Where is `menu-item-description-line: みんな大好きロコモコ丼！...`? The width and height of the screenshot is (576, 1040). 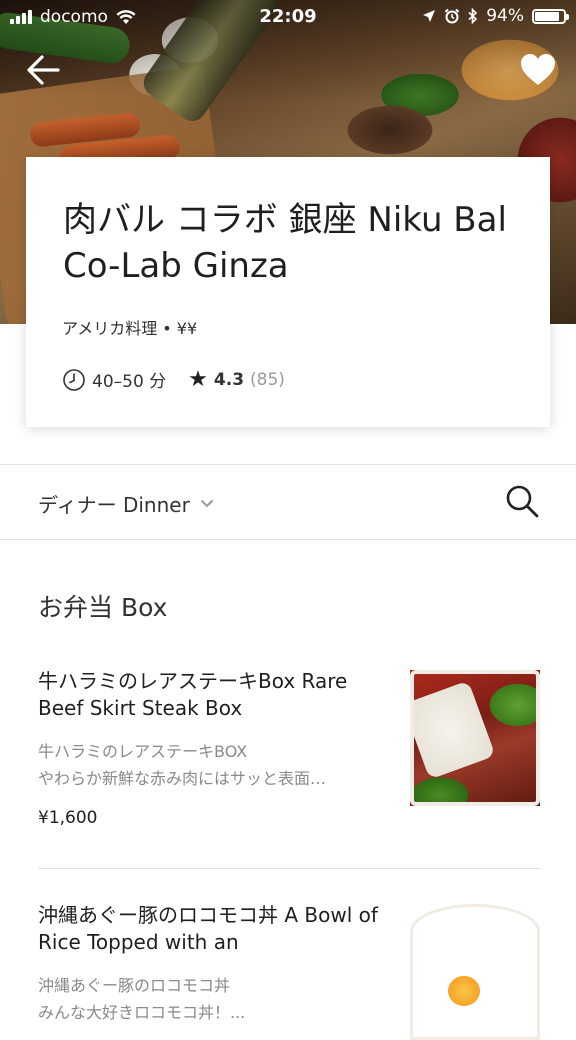
menu-item-description-line: みんな大好きロコモコ丼！... is located at coordinates (142, 1012).